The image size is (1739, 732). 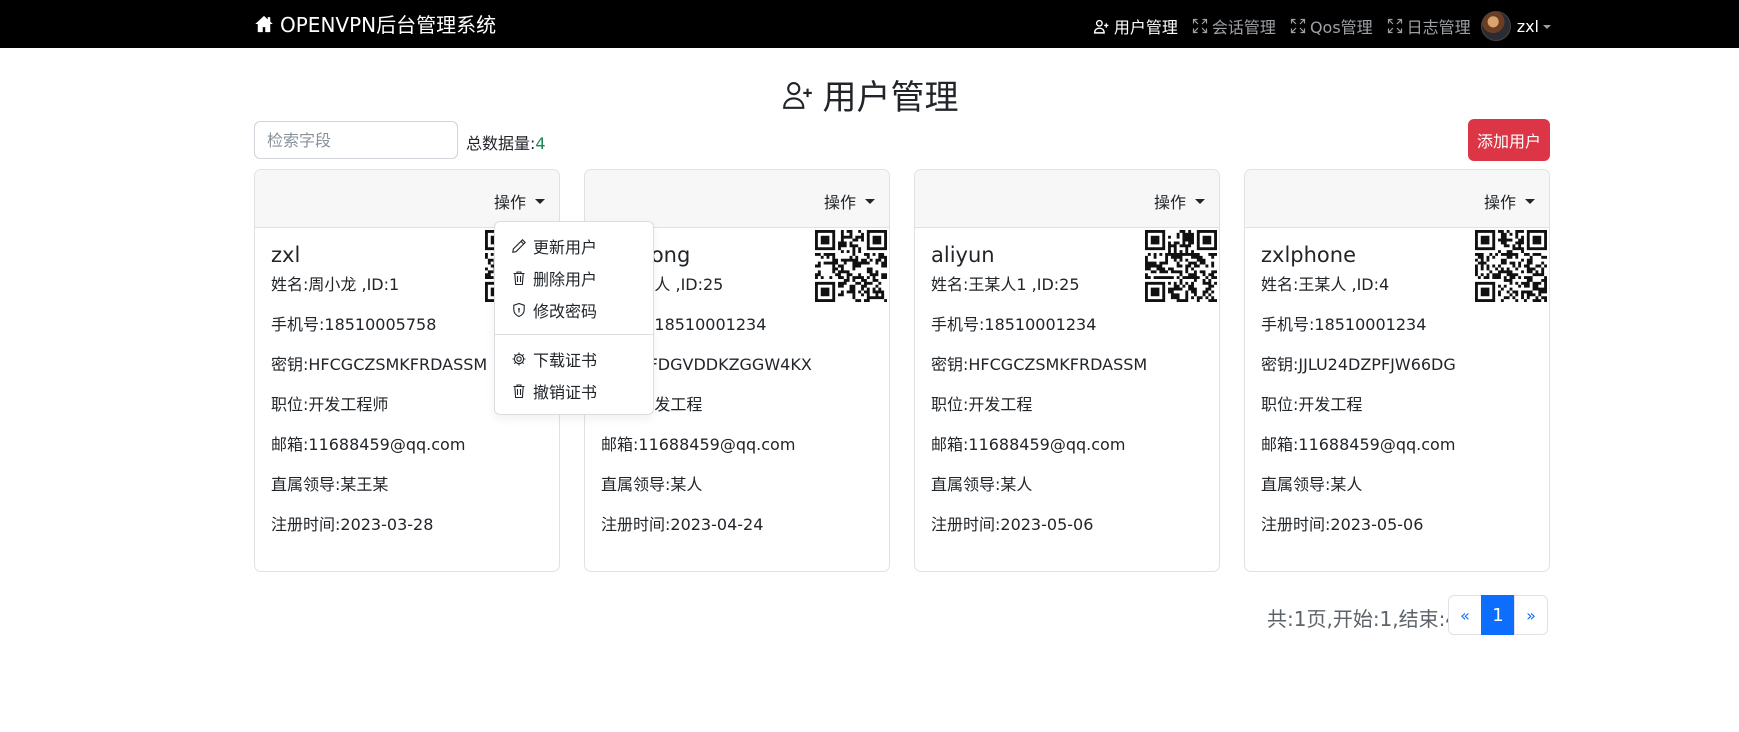 What do you see at coordinates (519, 310) in the screenshot?
I see `shield-icon` at bounding box center [519, 310].